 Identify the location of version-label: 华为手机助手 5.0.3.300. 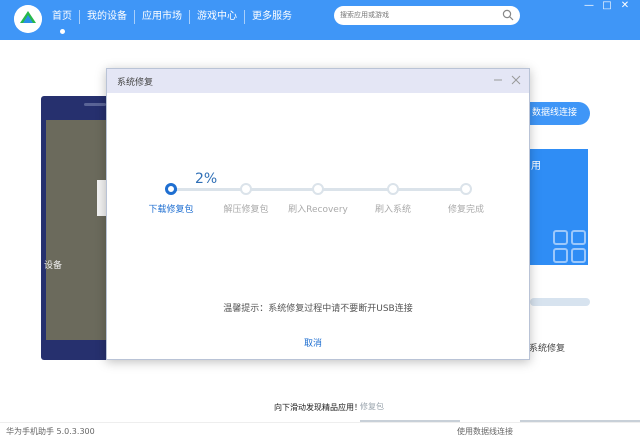
(50, 431).